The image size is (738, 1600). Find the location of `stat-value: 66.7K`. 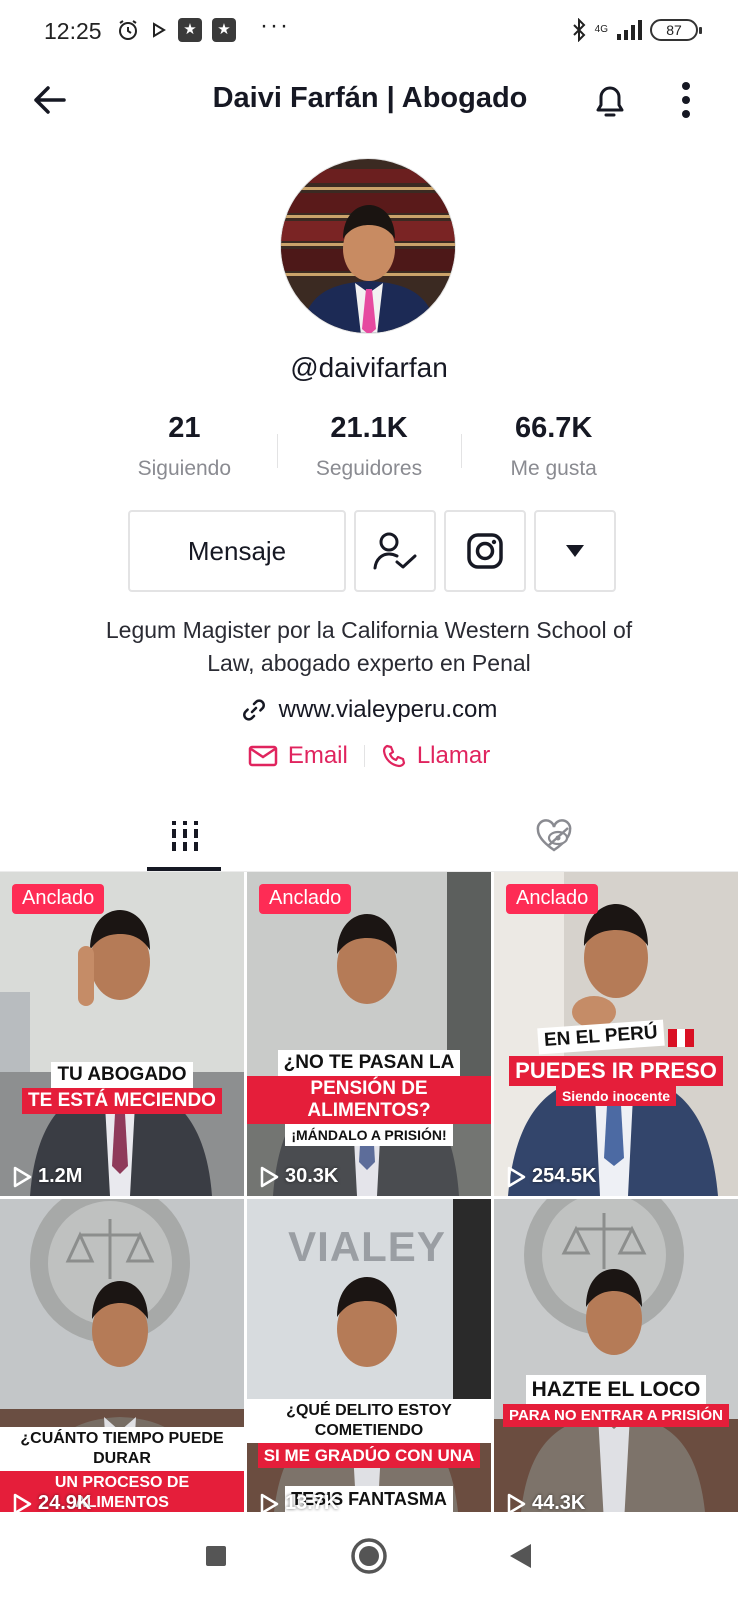

stat-value: 66.7K is located at coordinates (553, 428).